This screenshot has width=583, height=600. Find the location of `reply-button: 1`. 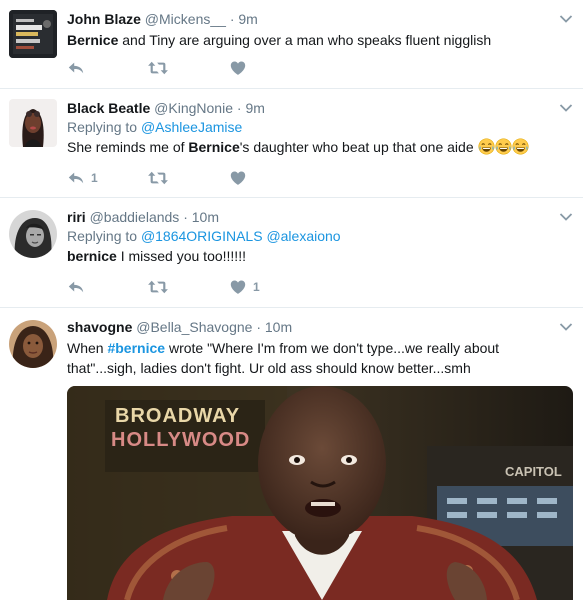

reply-button: 1 is located at coordinates (82, 178).